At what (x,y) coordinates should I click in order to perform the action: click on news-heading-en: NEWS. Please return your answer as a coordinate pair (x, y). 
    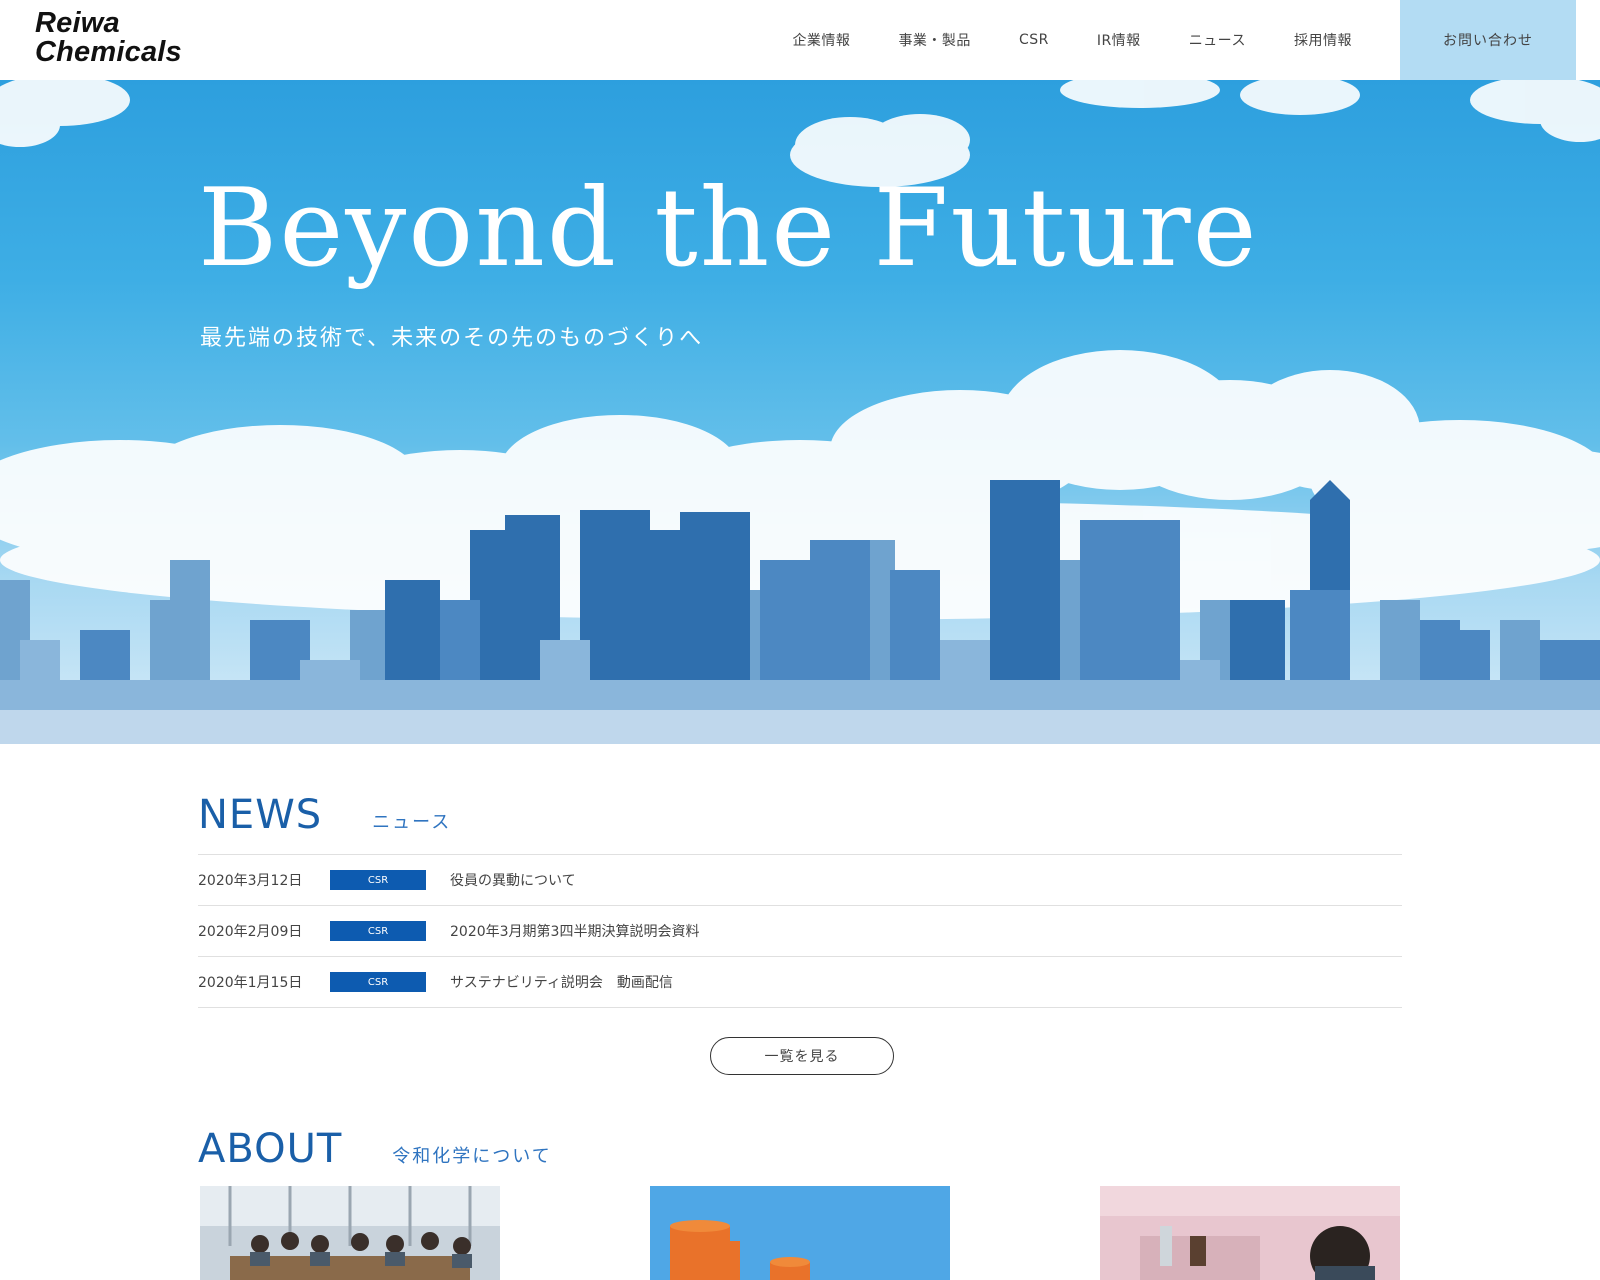
    Looking at the image, I should click on (260, 815).